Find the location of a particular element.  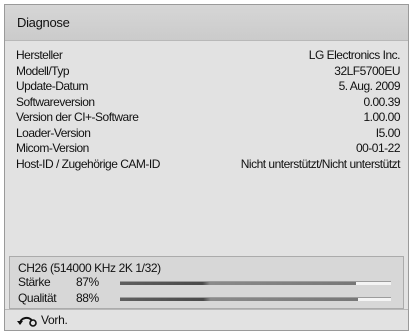

info-value: 1.00.00 is located at coordinates (381, 117).